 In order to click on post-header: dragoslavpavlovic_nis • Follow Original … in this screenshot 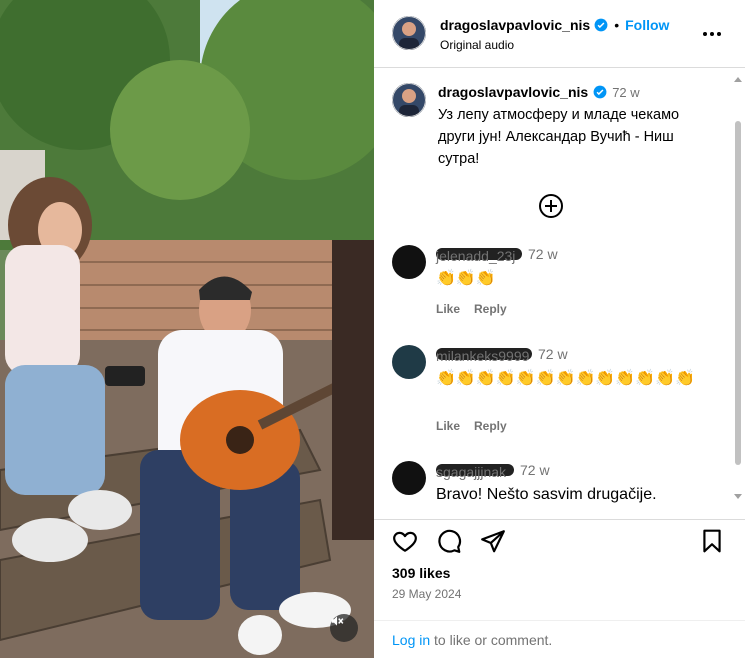, I will do `click(559, 34)`.